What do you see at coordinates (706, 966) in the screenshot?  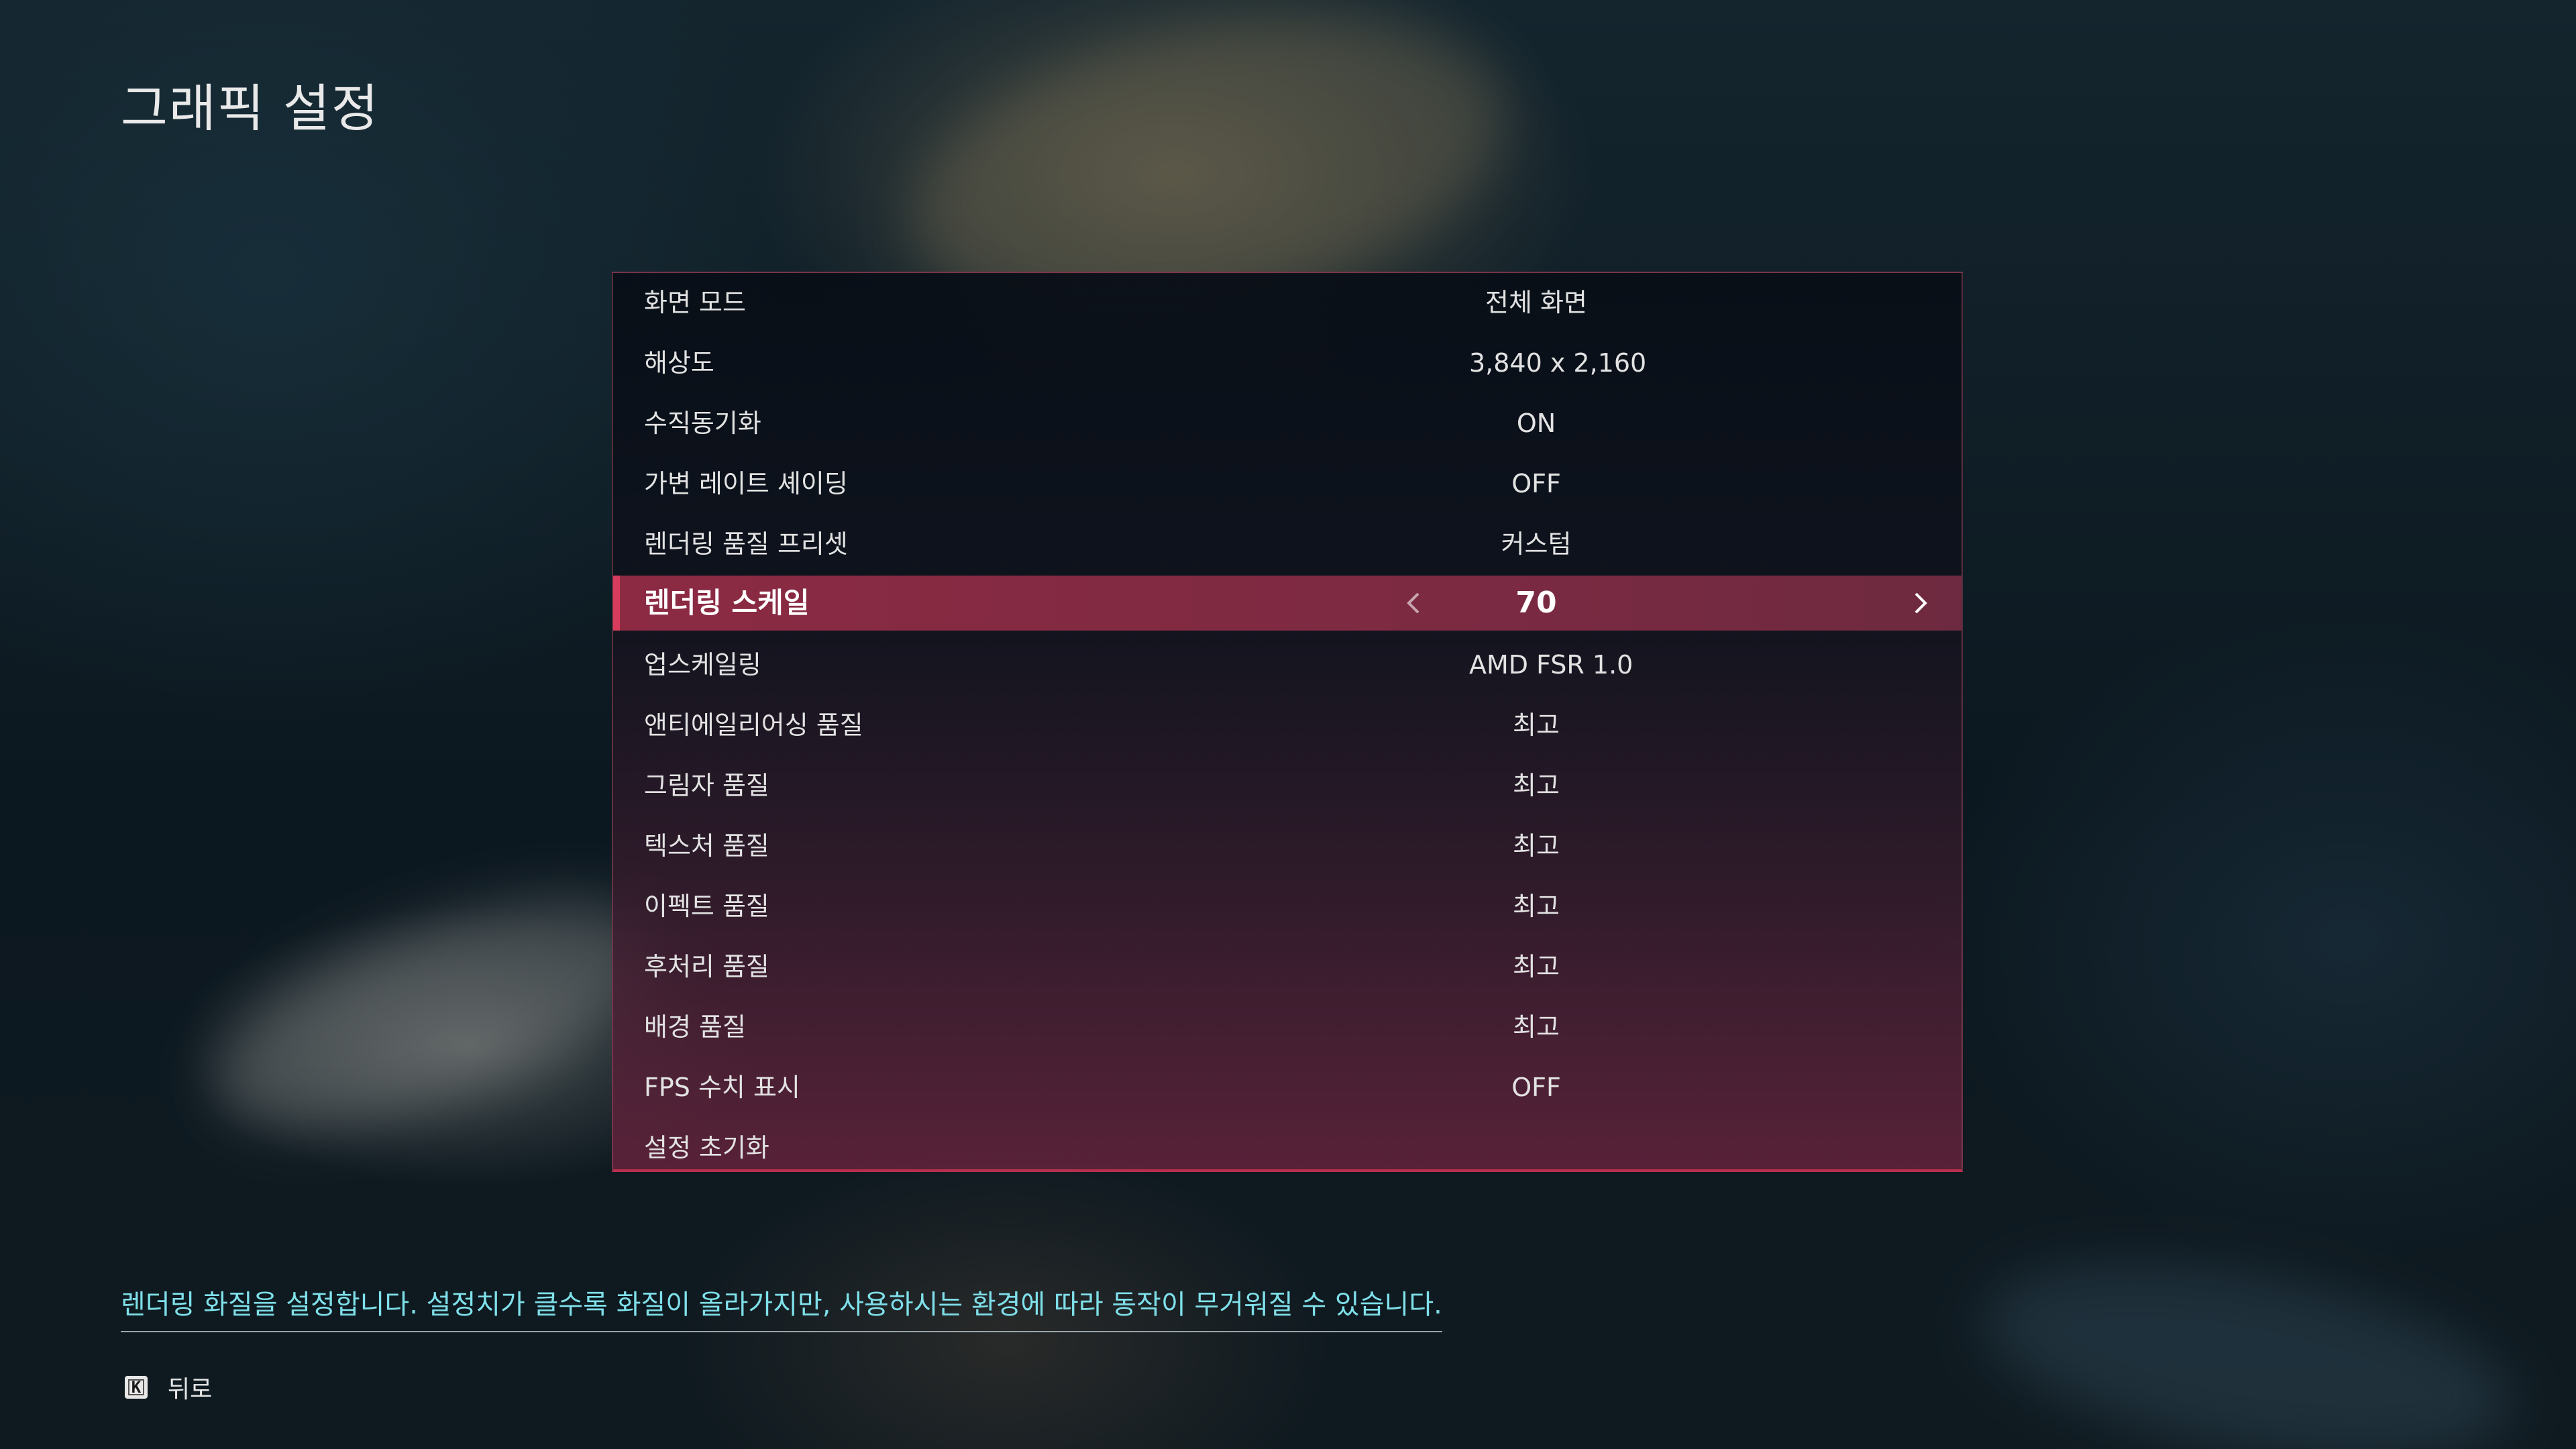 I see `setting-label: 후처리 품질` at bounding box center [706, 966].